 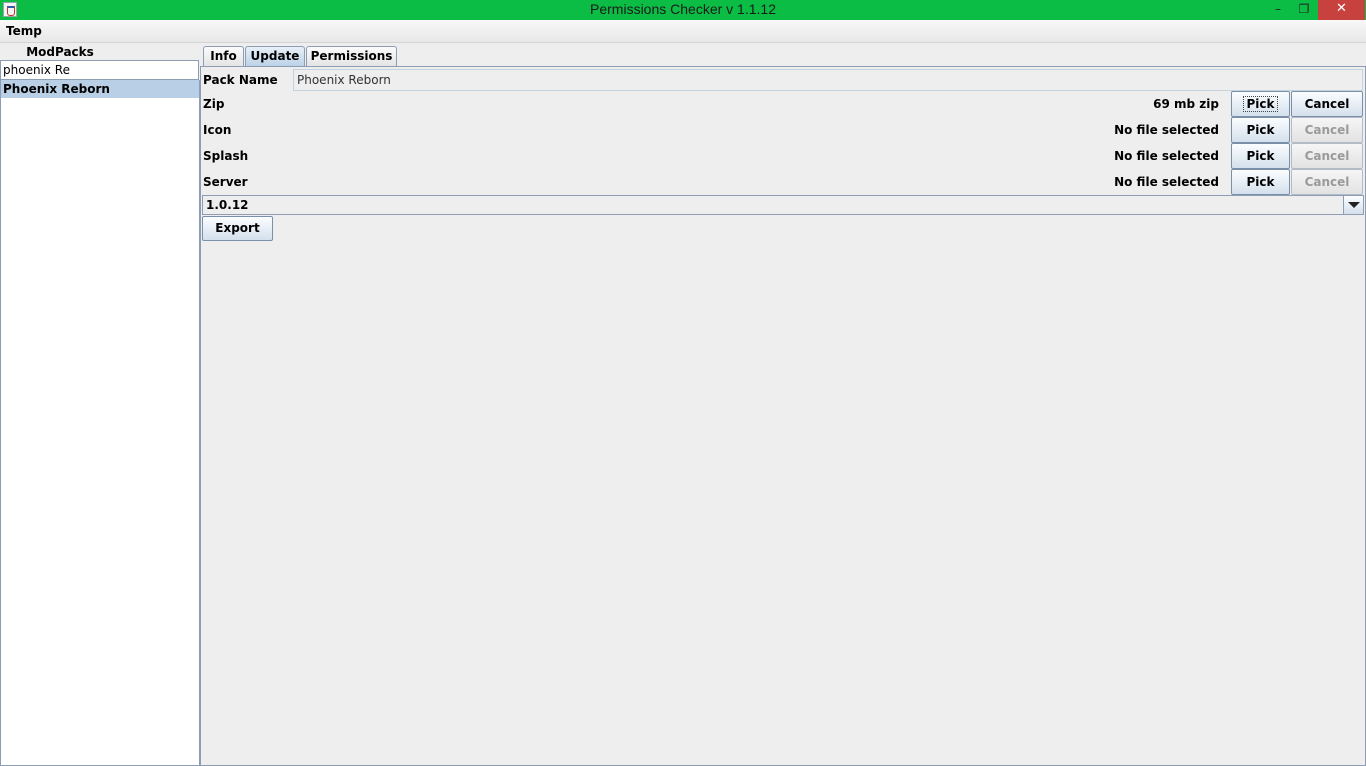 I want to click on title-bar: Permissions Checker v 1.1.12 – ❐ ✕, so click(x=683, y=10).